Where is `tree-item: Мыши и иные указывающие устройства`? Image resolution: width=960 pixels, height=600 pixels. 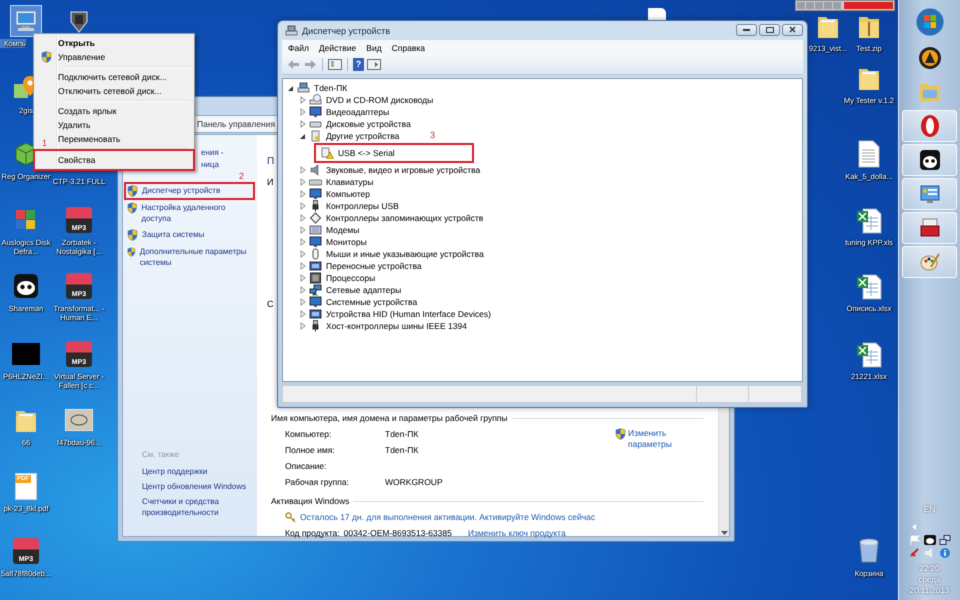
tree-item: Мыши и иные указывающие устройства is located at coordinates (405, 254).